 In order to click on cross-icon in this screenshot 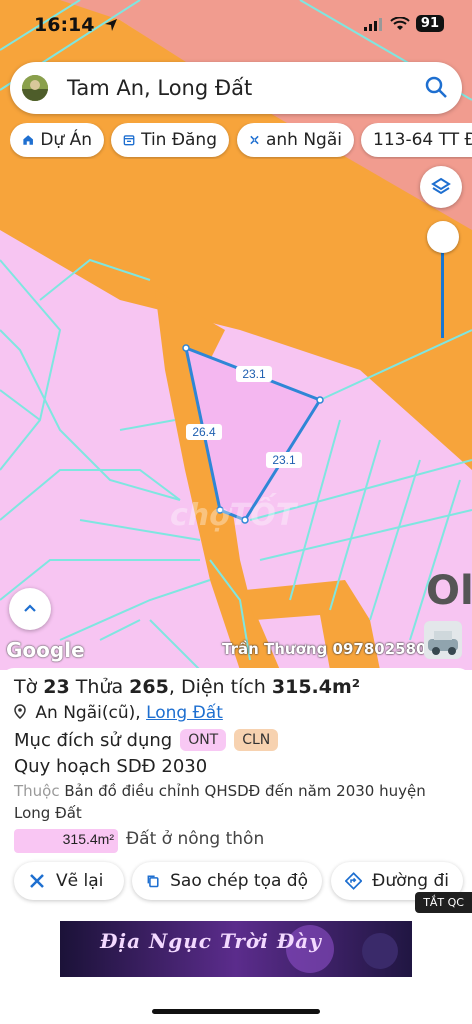, I will do `click(254, 140)`.